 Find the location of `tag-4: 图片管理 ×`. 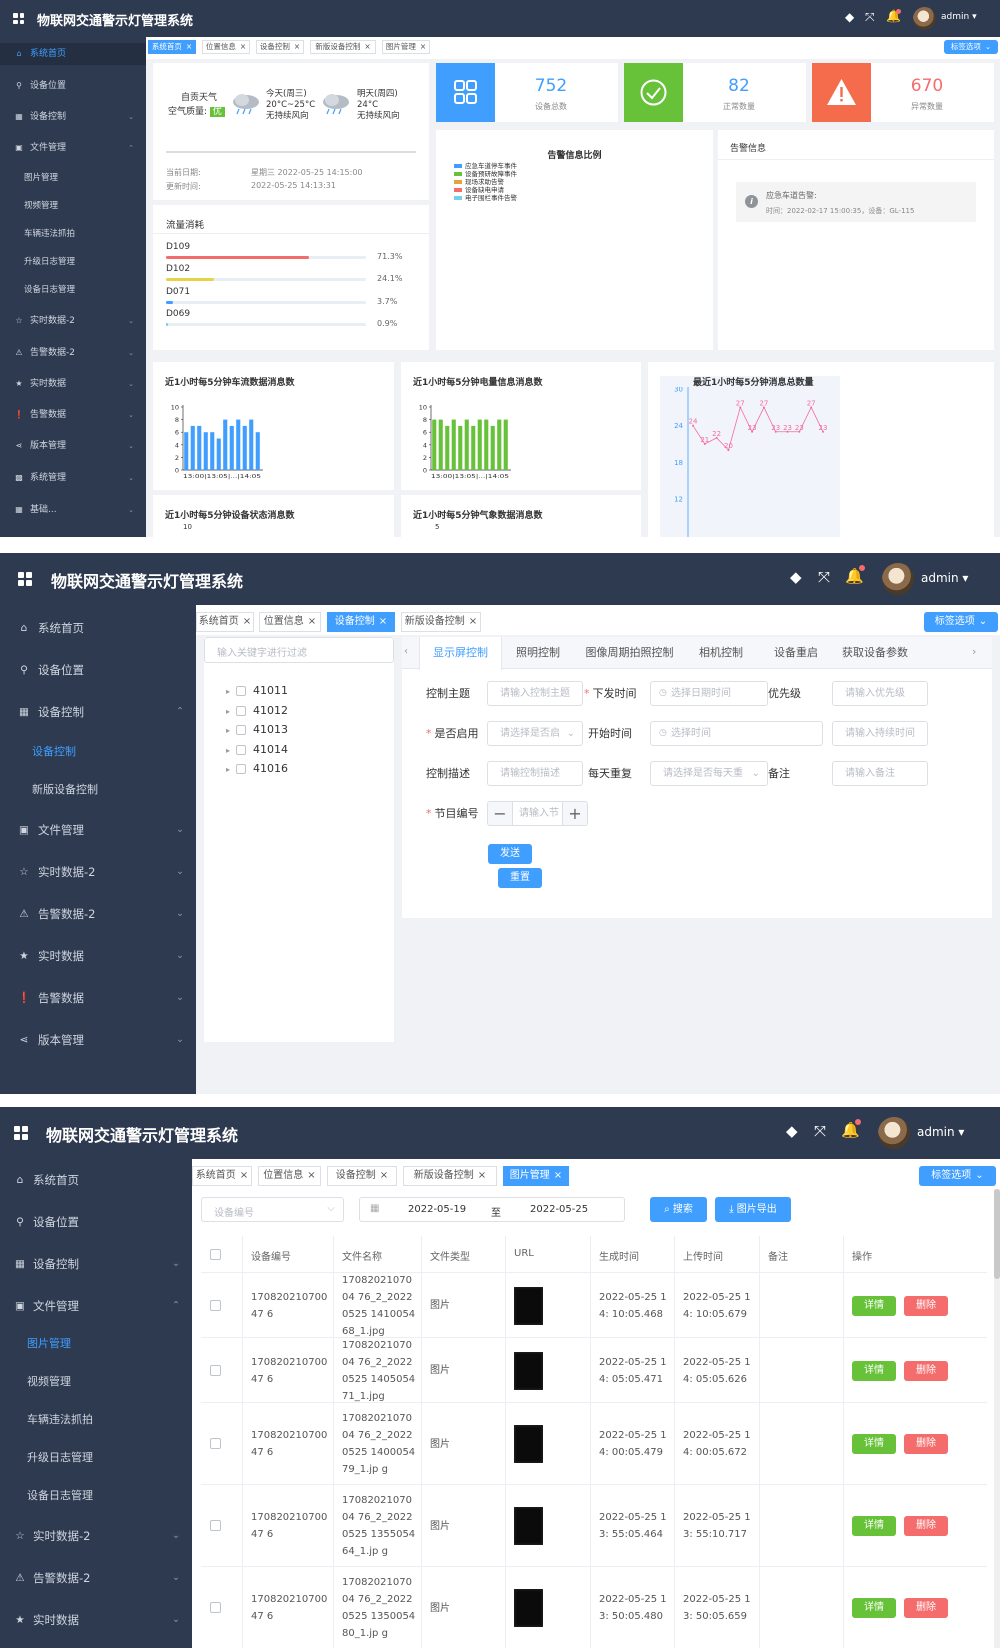

tag-4: 图片管理 × is located at coordinates (536, 1176).